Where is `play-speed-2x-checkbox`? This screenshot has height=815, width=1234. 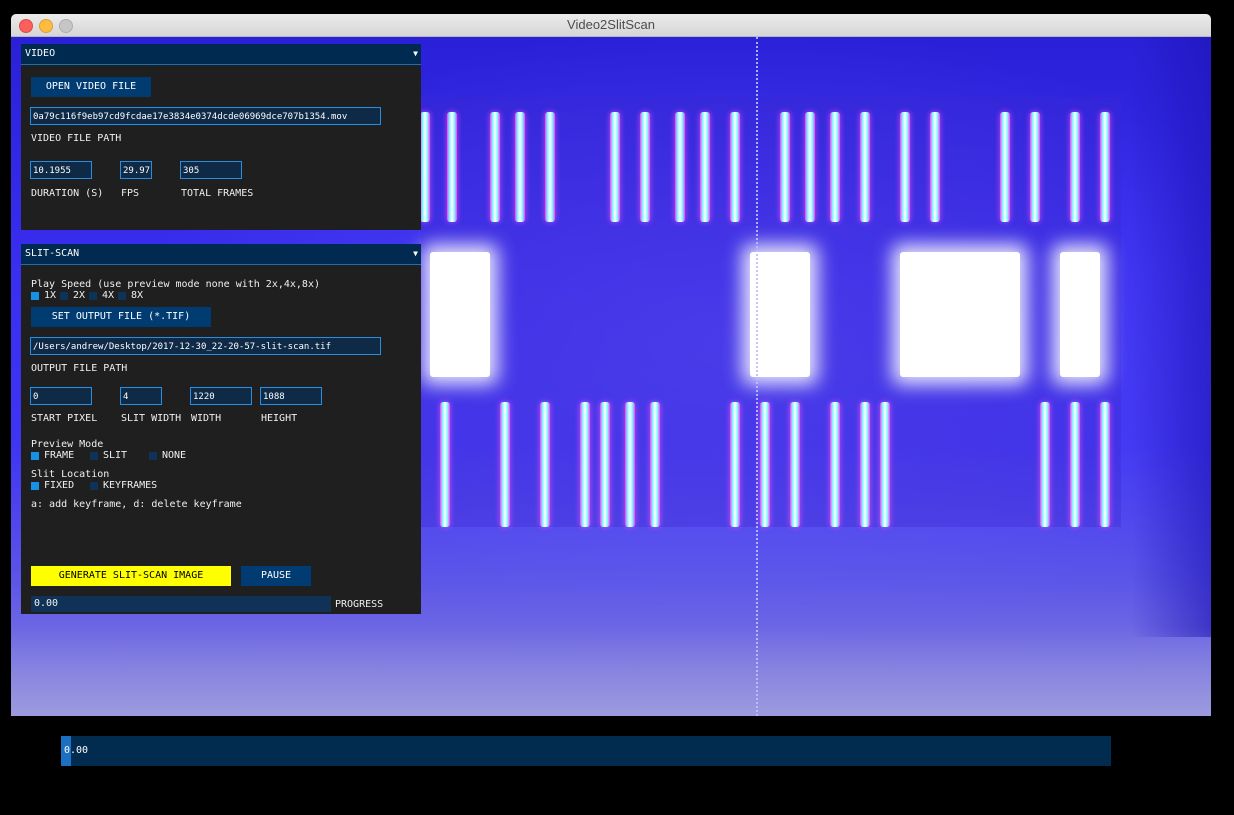
play-speed-2x-checkbox is located at coordinates (64, 296).